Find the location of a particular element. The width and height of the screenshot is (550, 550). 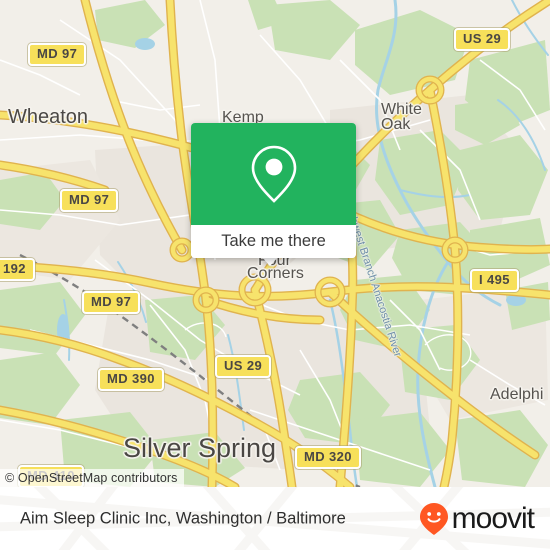

map-label-white-oak-2: Oak is located at coordinates (396, 124).